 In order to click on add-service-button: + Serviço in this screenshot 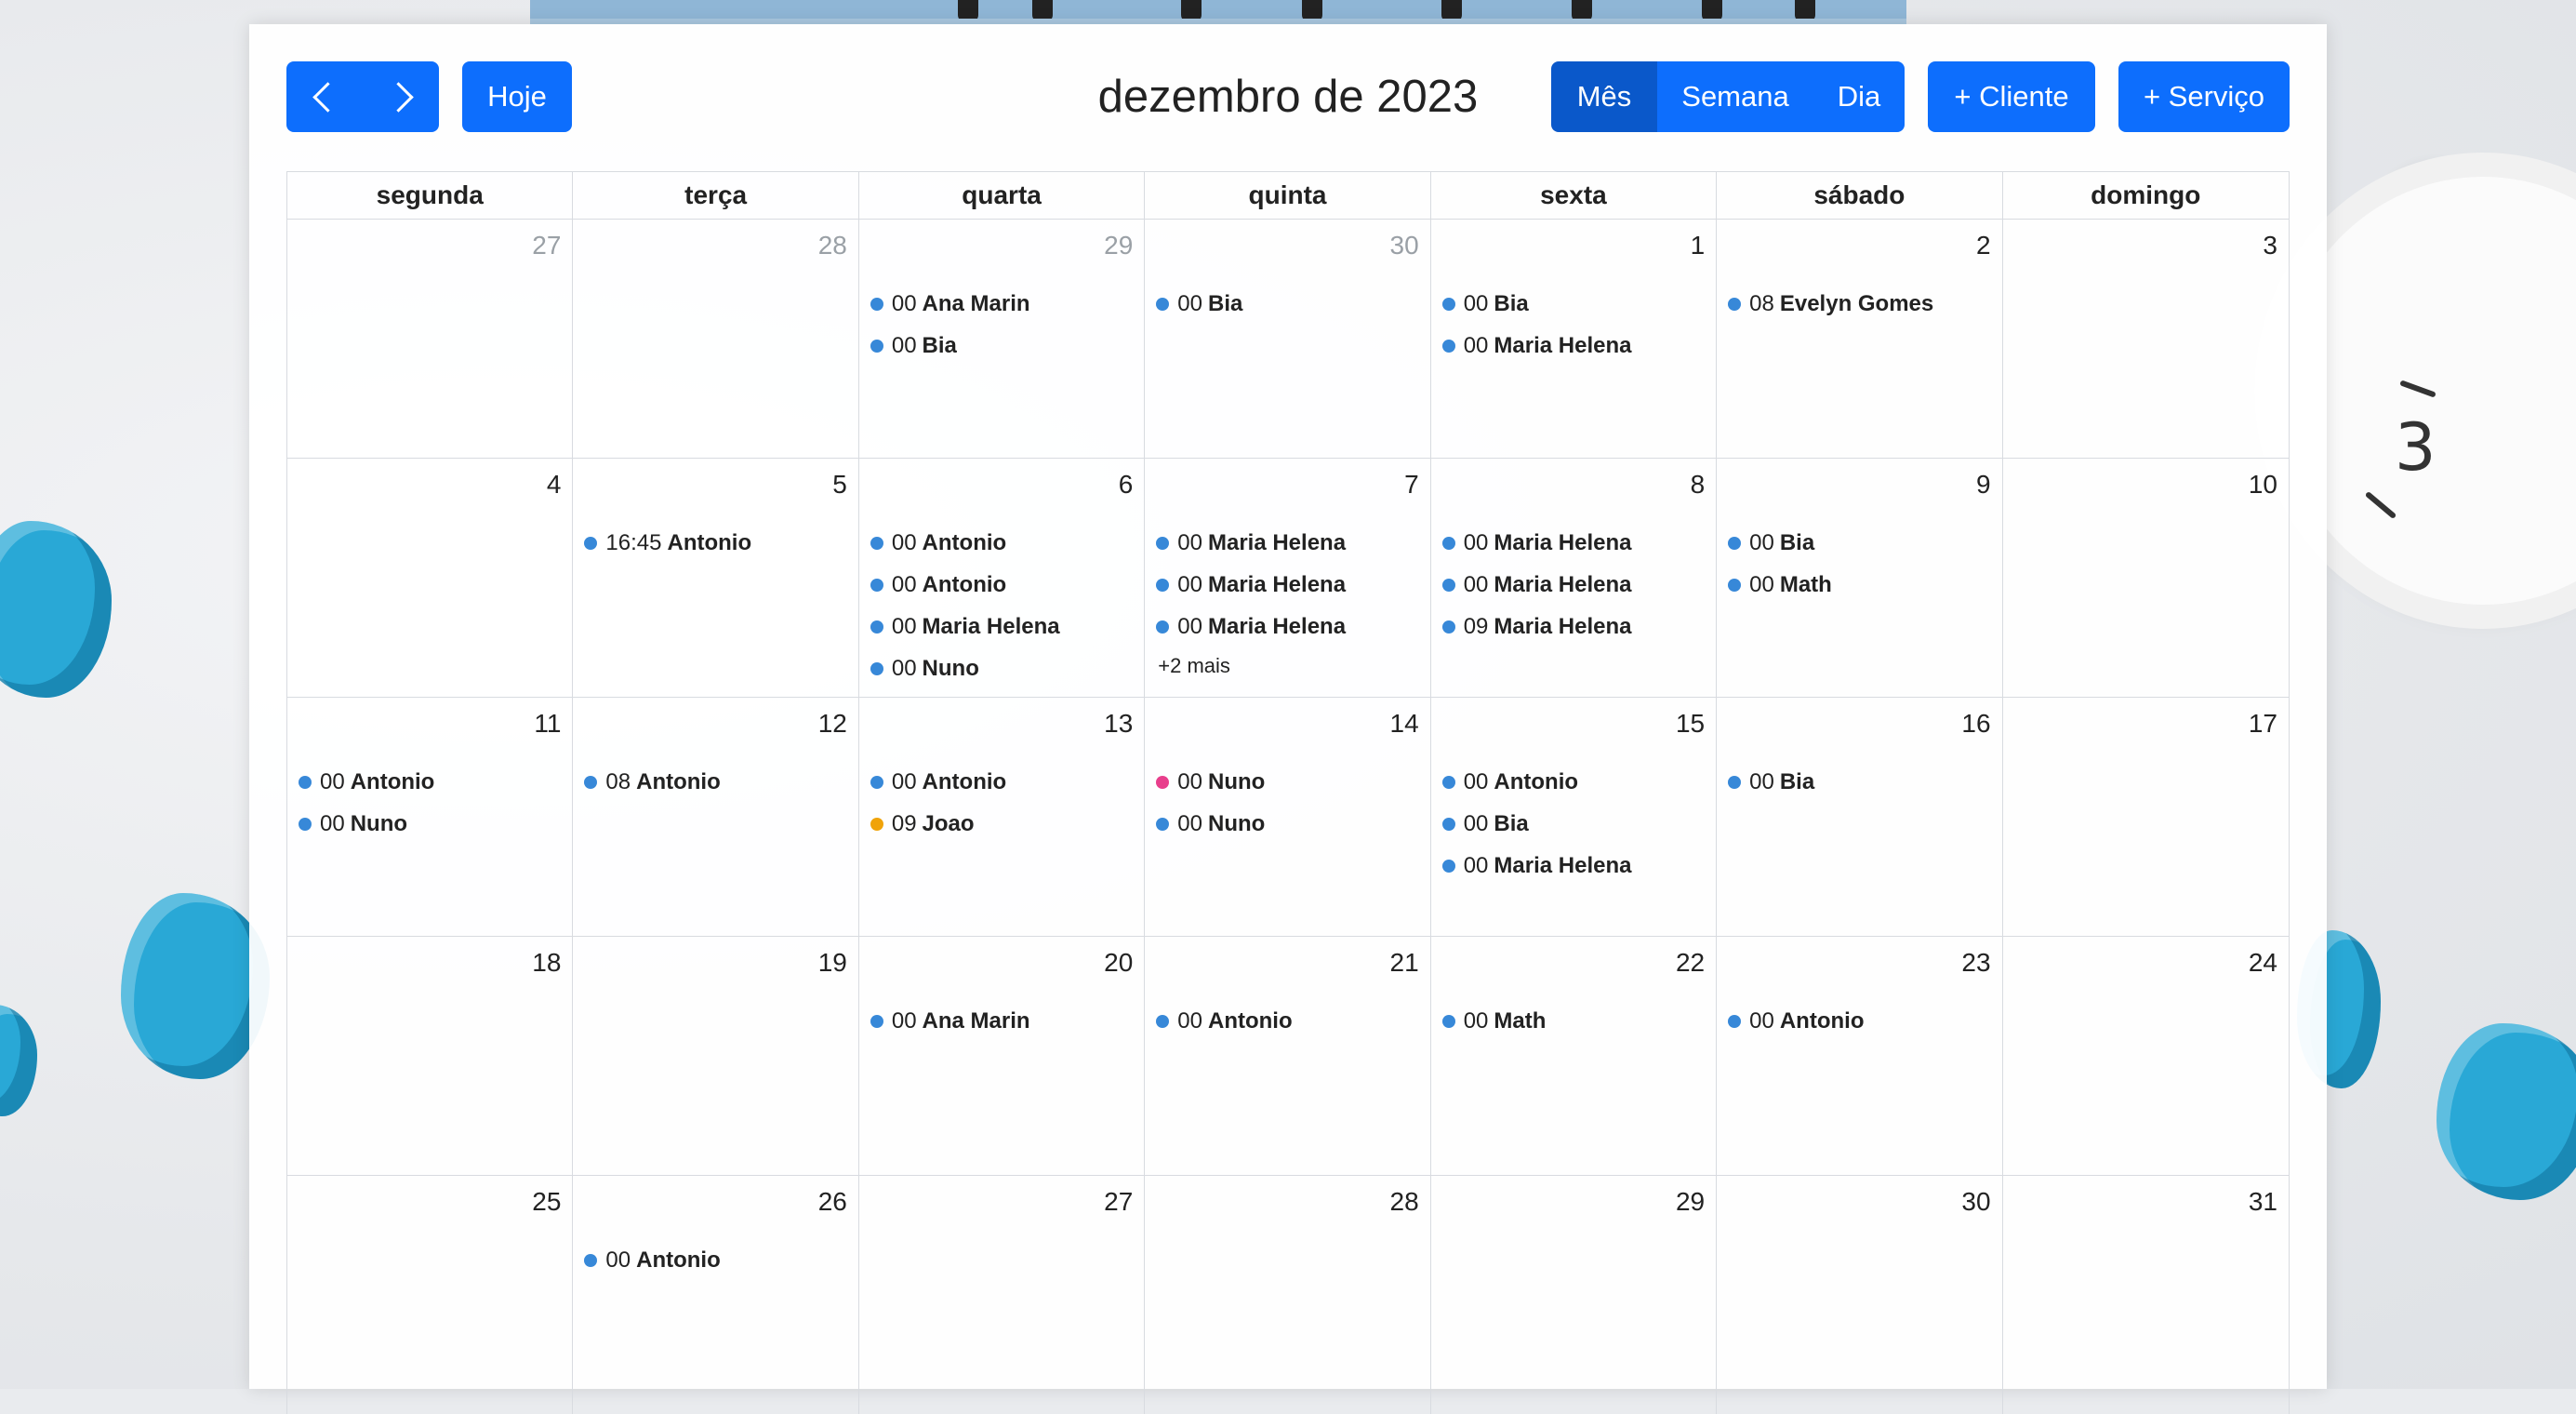, I will do `click(2204, 96)`.